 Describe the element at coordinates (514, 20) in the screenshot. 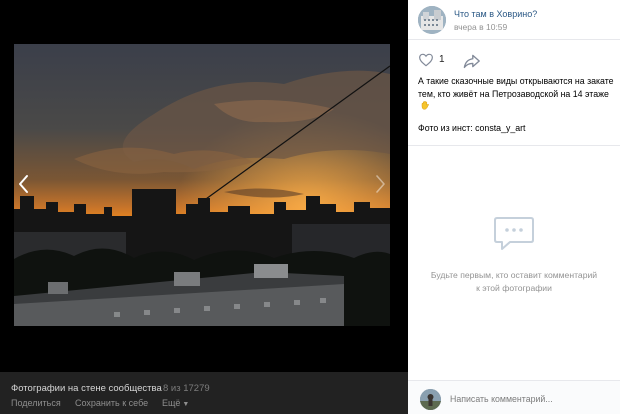

I see `post-author: Что там в Ховрино? вчера в 10:59` at that location.